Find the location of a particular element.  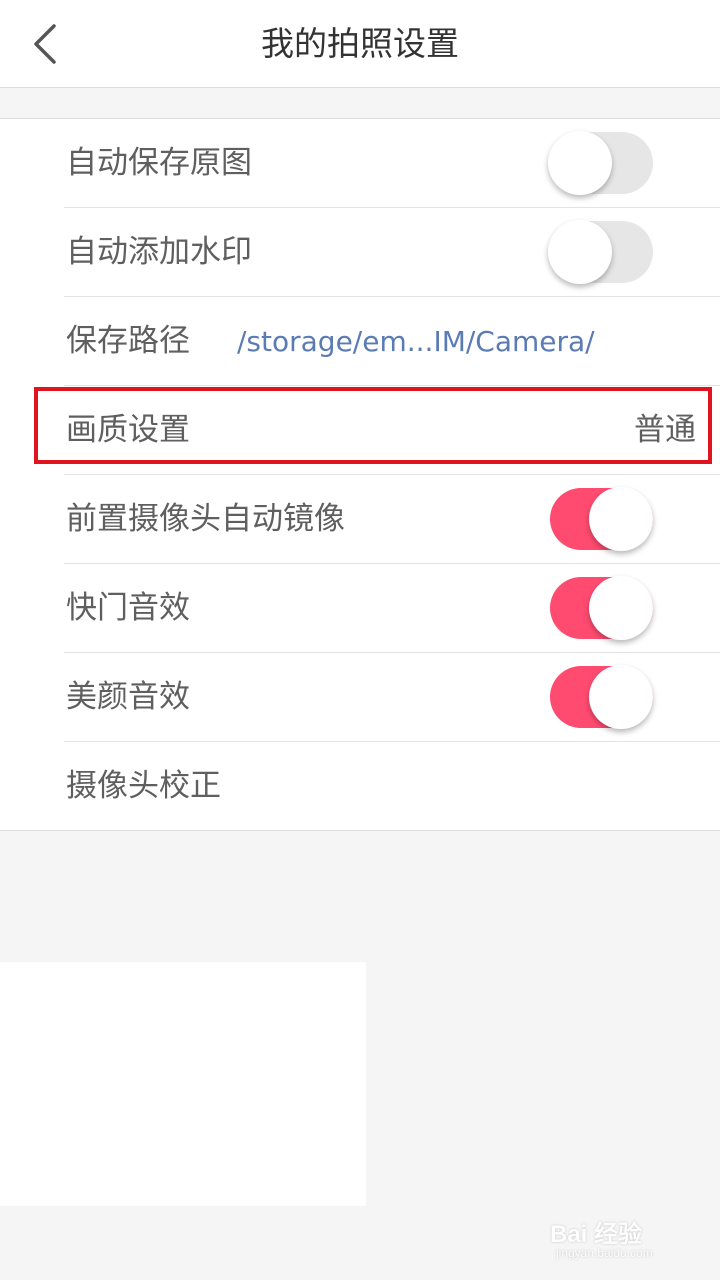

auto-save-original-toggle is located at coordinates (600, 163).